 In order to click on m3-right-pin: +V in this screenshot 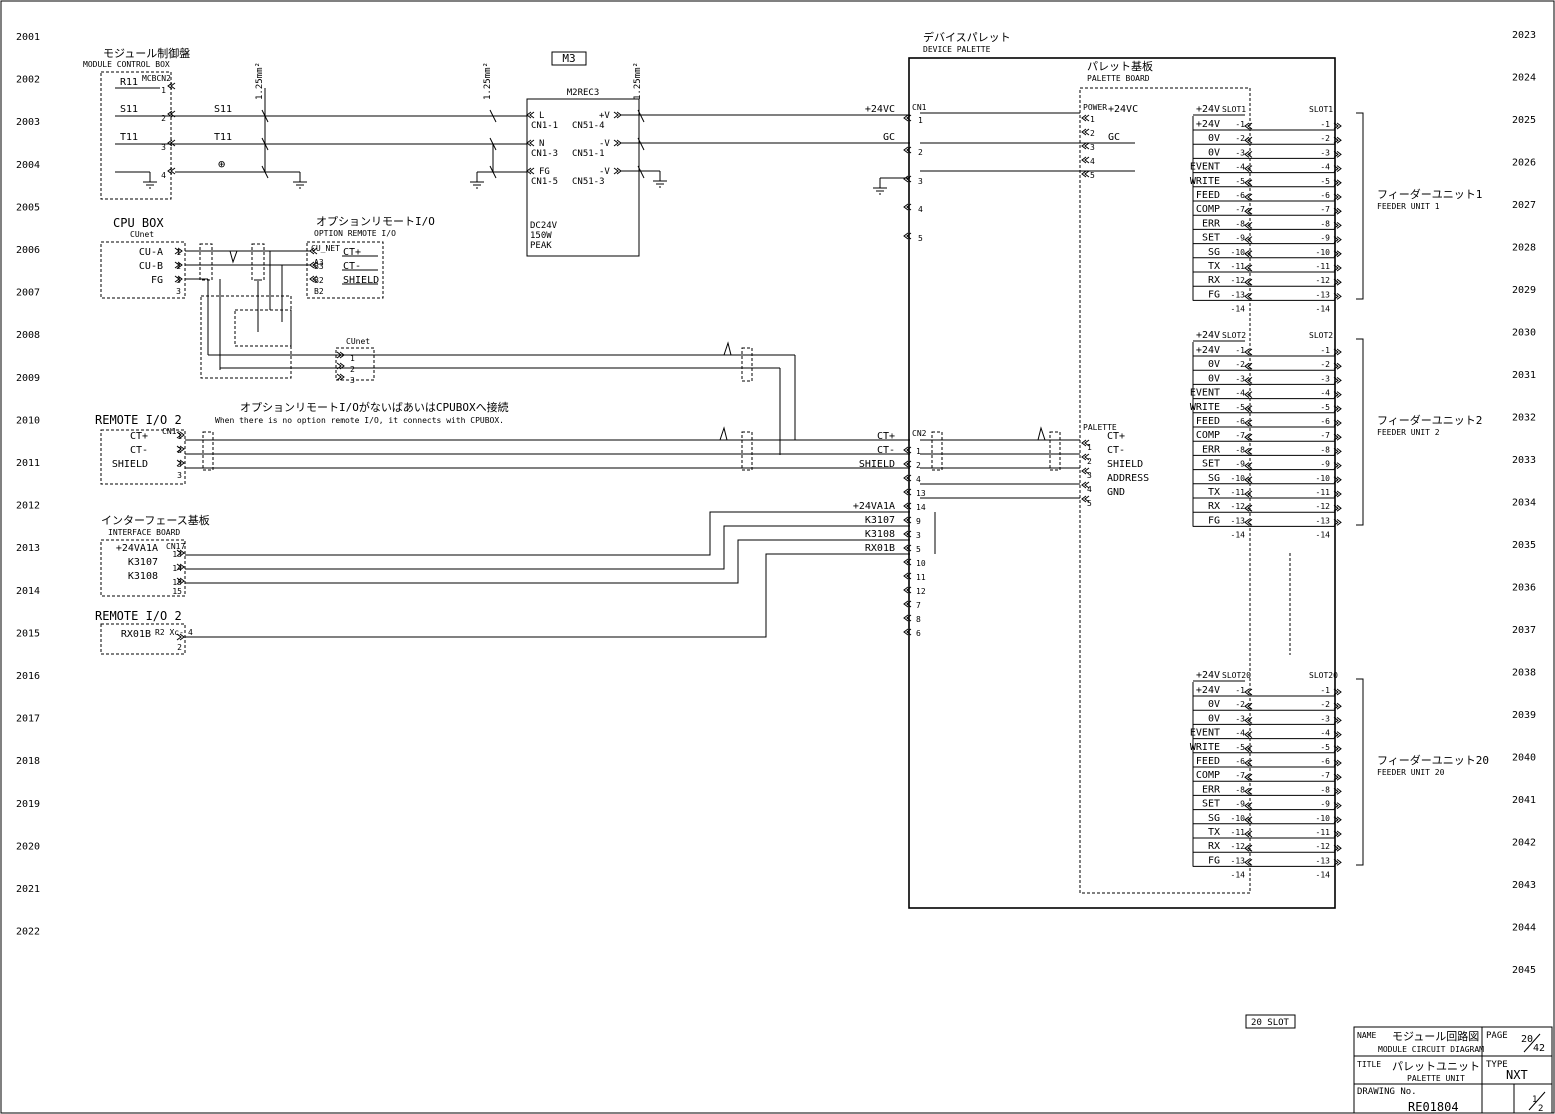, I will do `click(604, 116)`.